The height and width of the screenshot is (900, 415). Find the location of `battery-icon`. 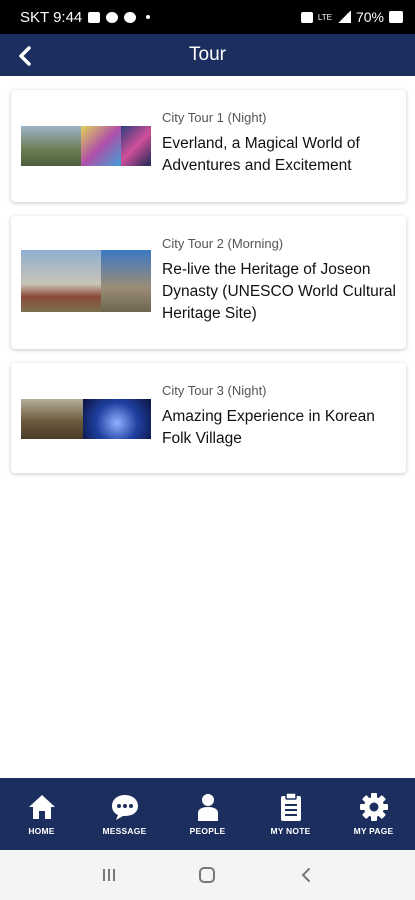

battery-icon is located at coordinates (396, 17).